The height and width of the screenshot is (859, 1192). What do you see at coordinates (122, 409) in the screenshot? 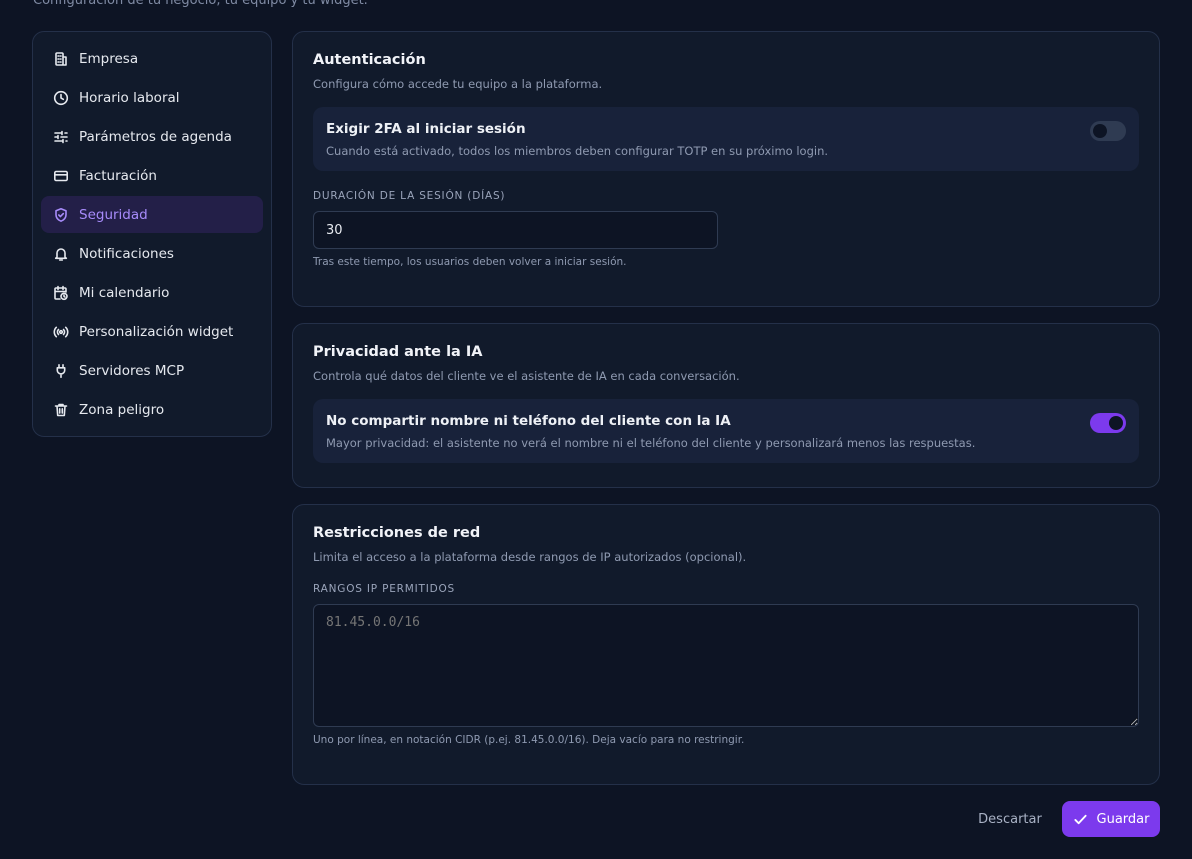
I see `sidebar-item-label: Zona peligro` at bounding box center [122, 409].